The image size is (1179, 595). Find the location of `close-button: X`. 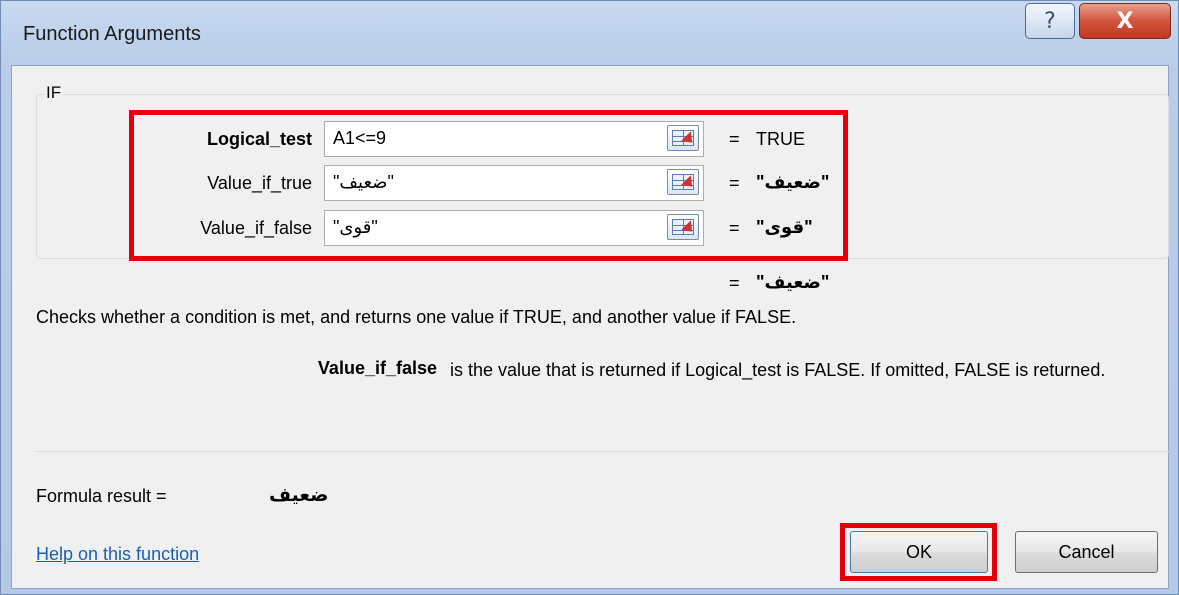

close-button: X is located at coordinates (1125, 21).